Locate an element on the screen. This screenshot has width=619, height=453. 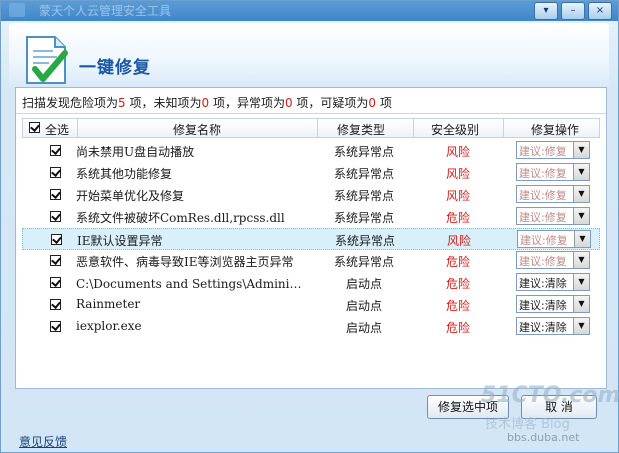
repair-name: 恶意软件、病毒导致IE等浏览器主页异常 is located at coordinates (185, 262).